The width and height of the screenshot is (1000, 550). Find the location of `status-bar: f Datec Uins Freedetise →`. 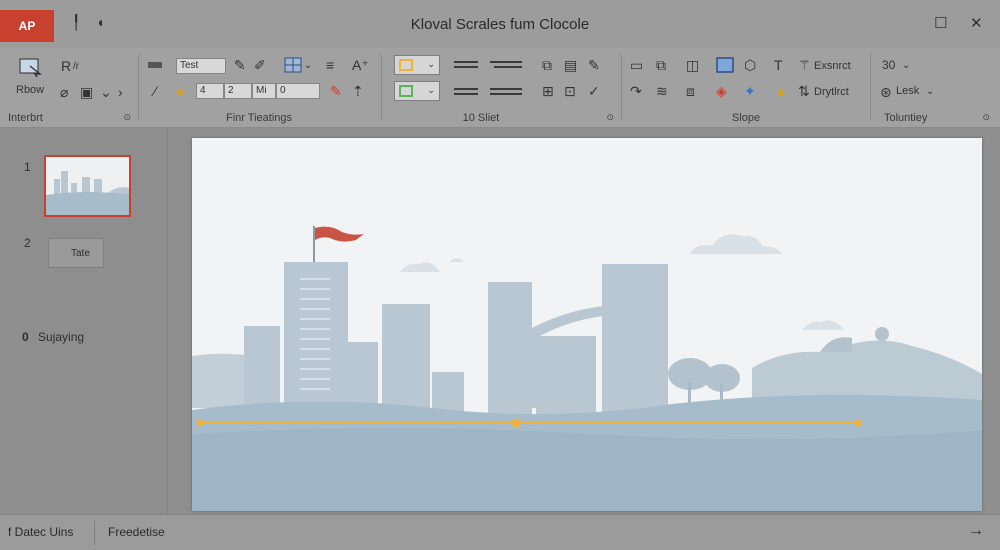

status-bar: f Datec Uins Freedetise → is located at coordinates (500, 532).